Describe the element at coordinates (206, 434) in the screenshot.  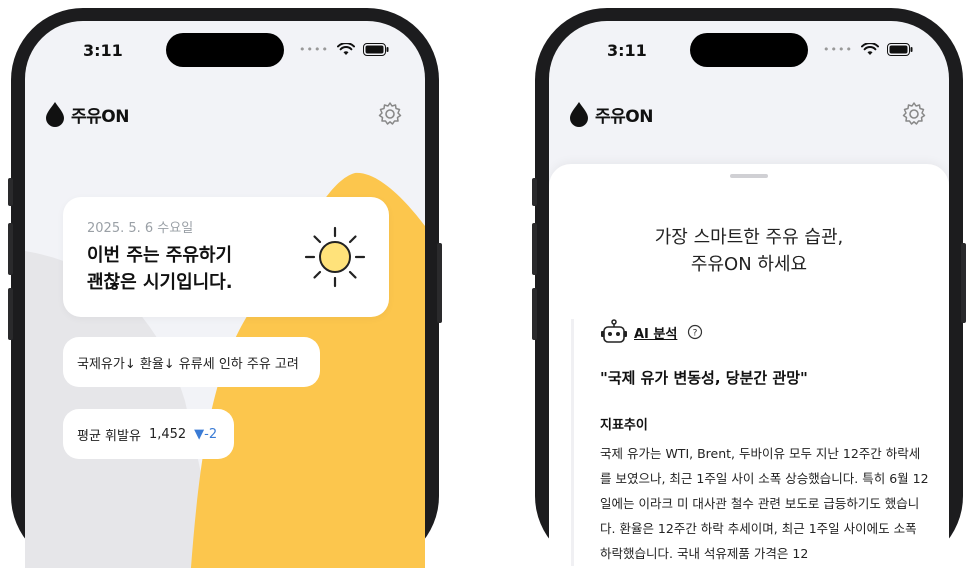
I see `price-change: ▼-2` at that location.